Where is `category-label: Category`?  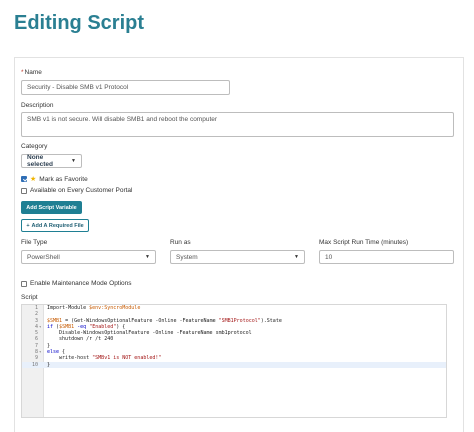 category-label: Category is located at coordinates (34, 146).